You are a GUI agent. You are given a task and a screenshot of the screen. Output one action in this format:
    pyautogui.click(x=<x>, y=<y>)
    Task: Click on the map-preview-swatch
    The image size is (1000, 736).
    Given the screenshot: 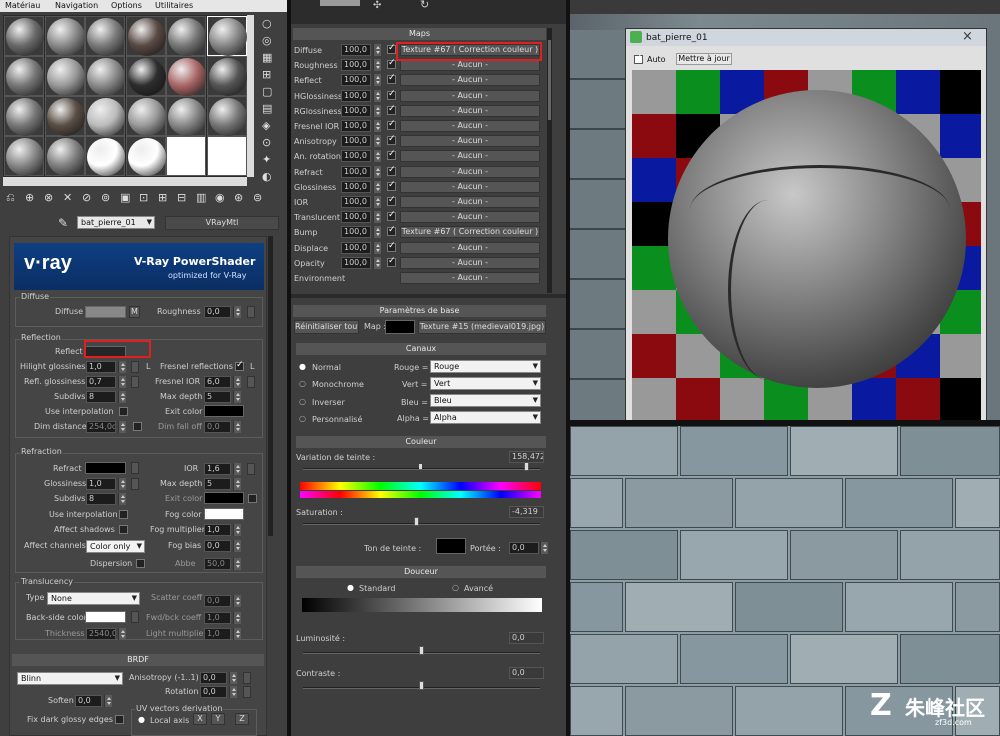 What is the action you would take?
    pyautogui.click(x=400, y=327)
    